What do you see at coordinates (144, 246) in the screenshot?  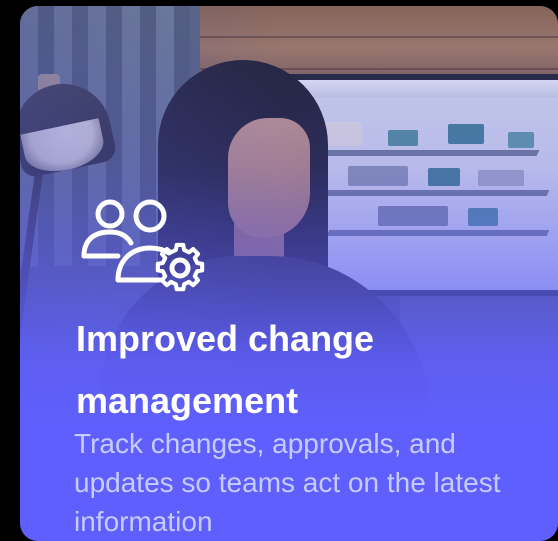 I see `users-gear-icon` at bounding box center [144, 246].